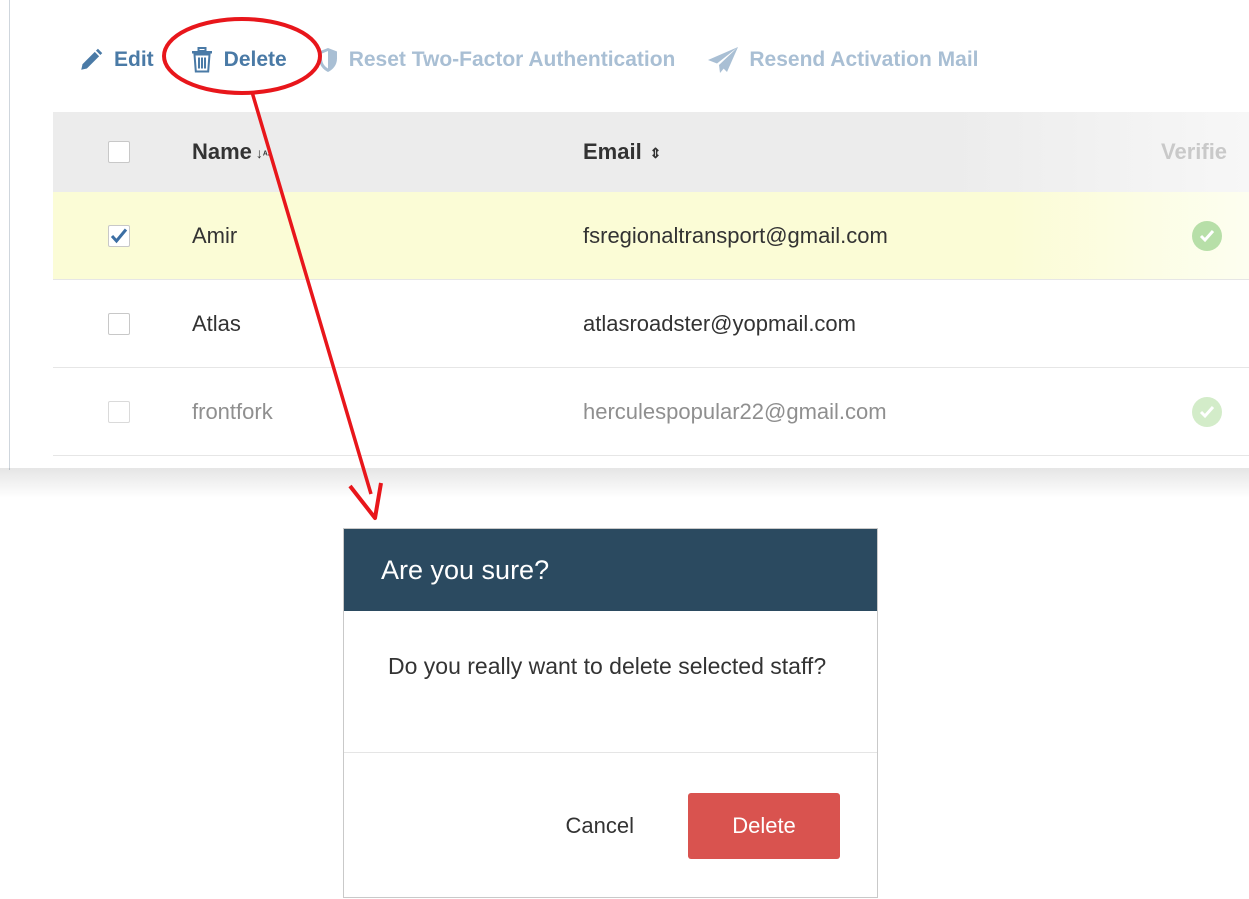 The width and height of the screenshot is (1249, 899). Describe the element at coordinates (232, 411) in the screenshot. I see `row-name: frontfork` at that location.